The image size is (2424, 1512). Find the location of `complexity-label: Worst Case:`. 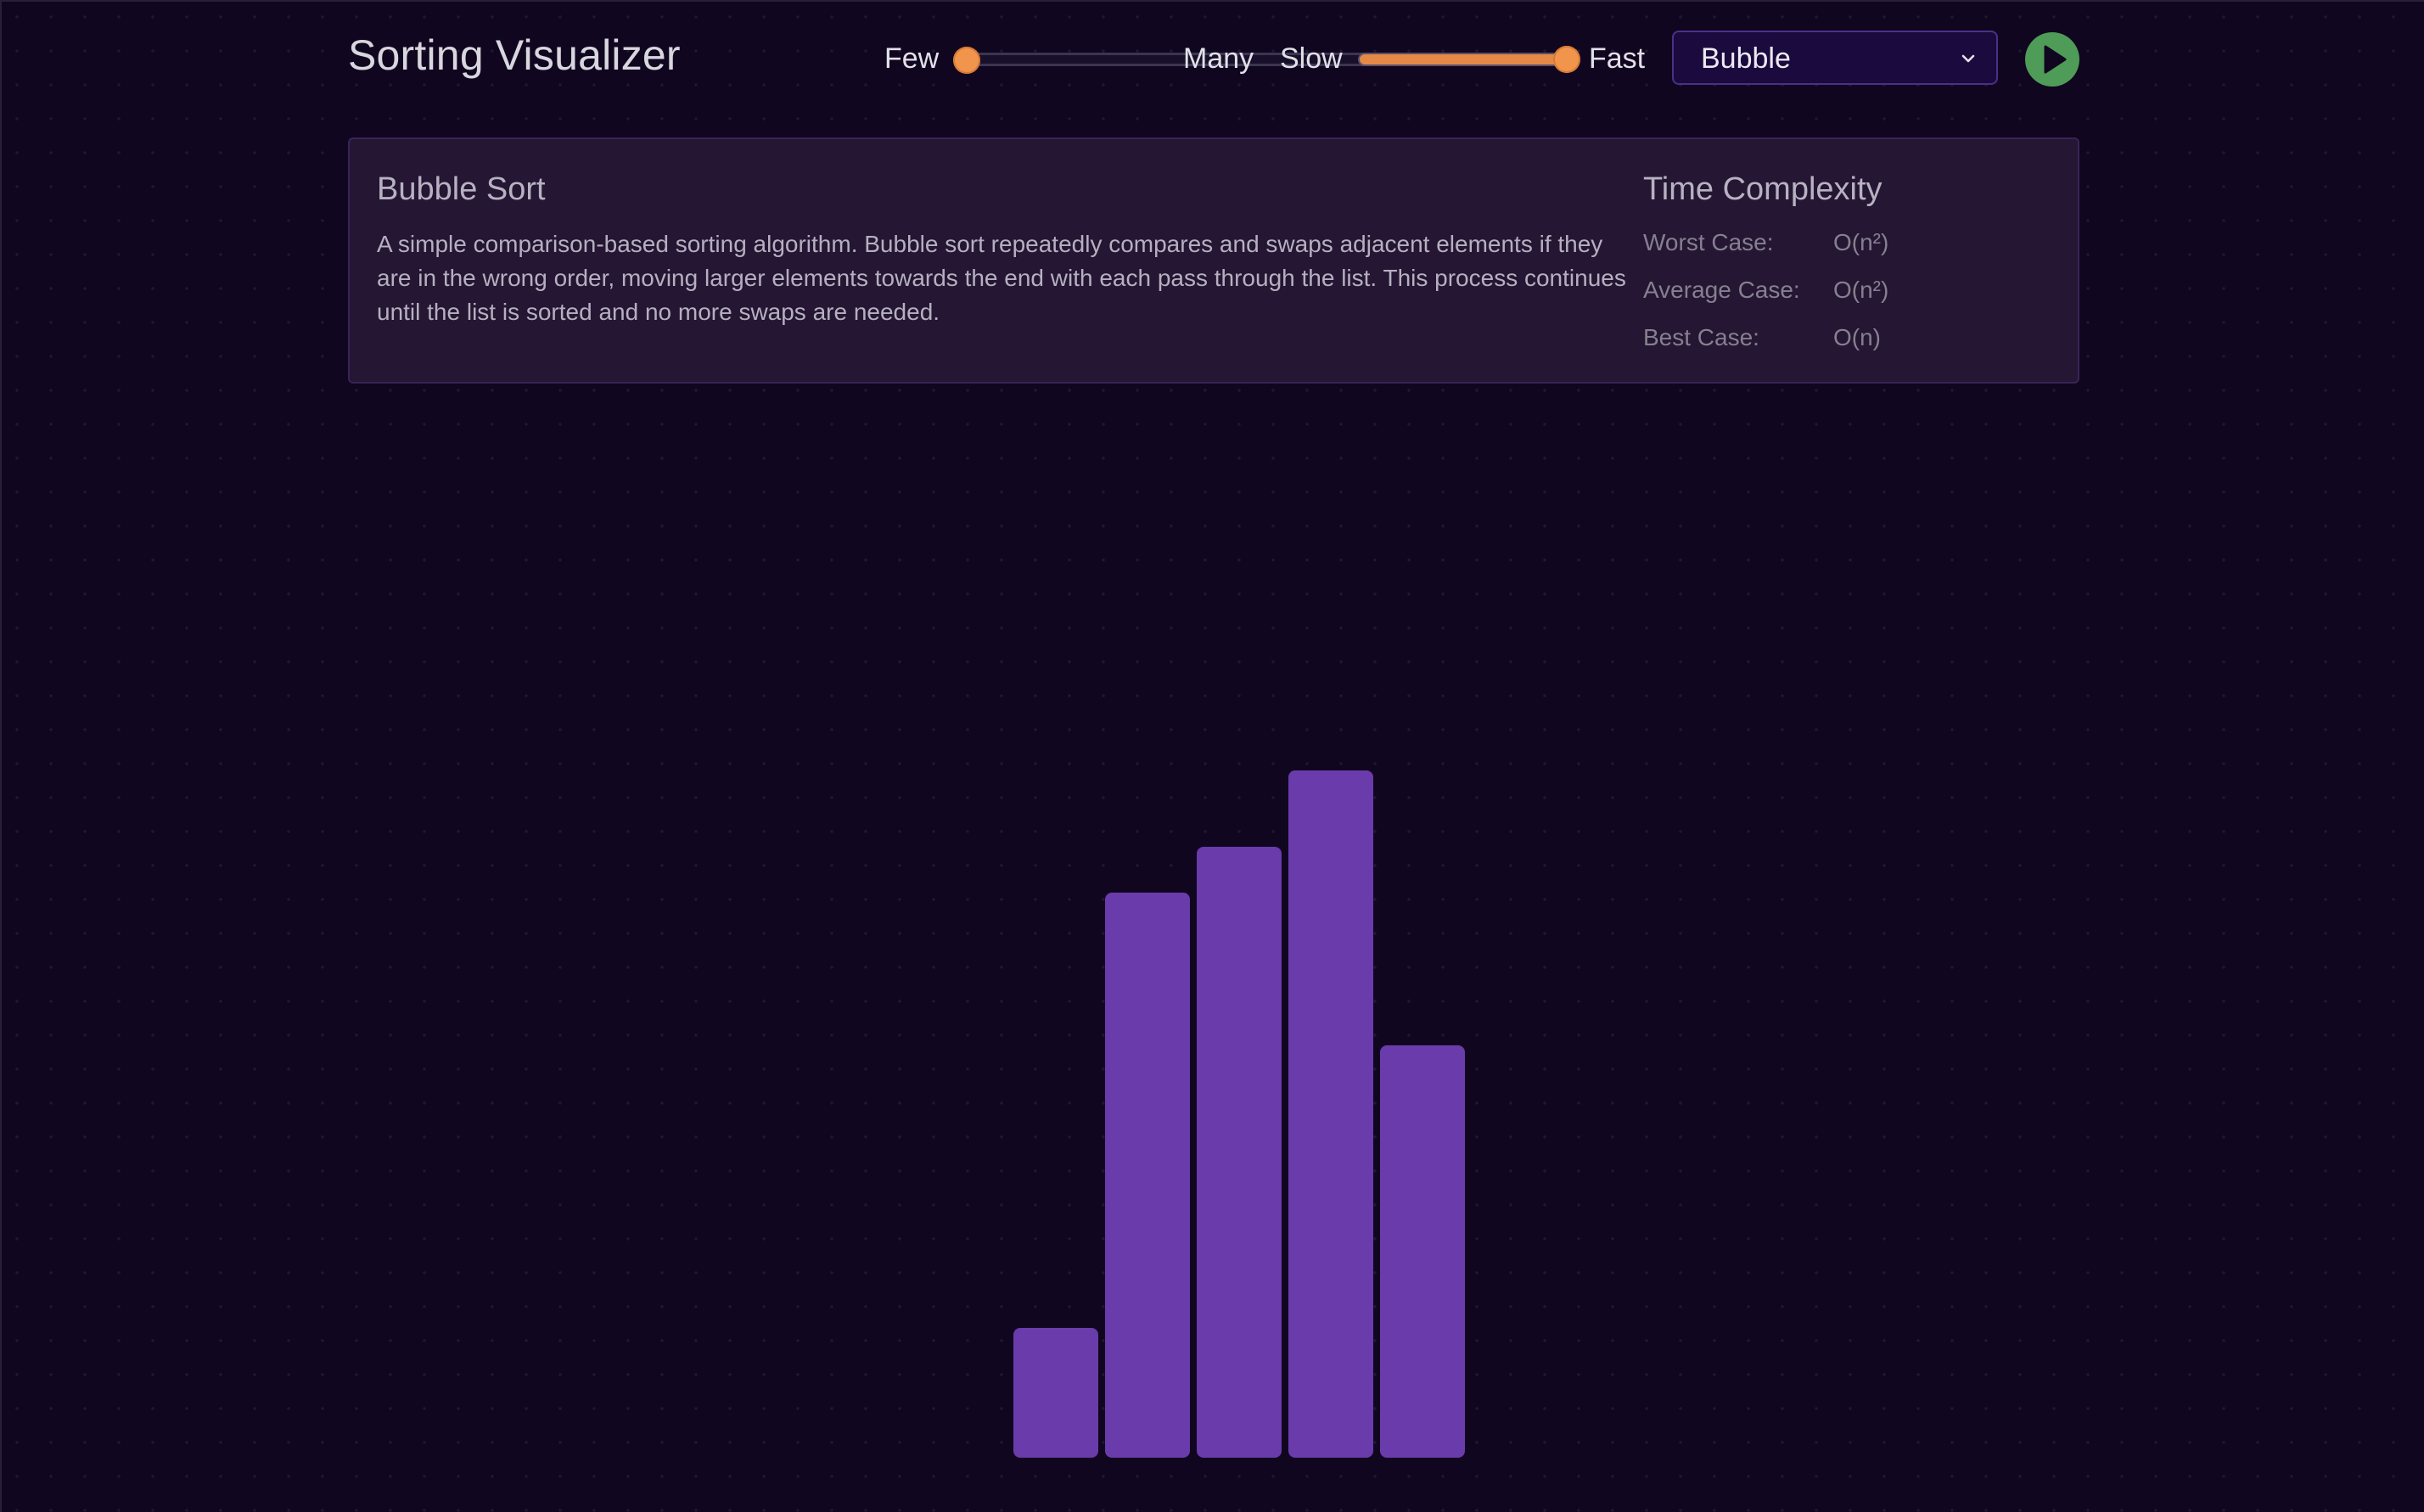

complexity-label: Worst Case: is located at coordinates (1708, 242).